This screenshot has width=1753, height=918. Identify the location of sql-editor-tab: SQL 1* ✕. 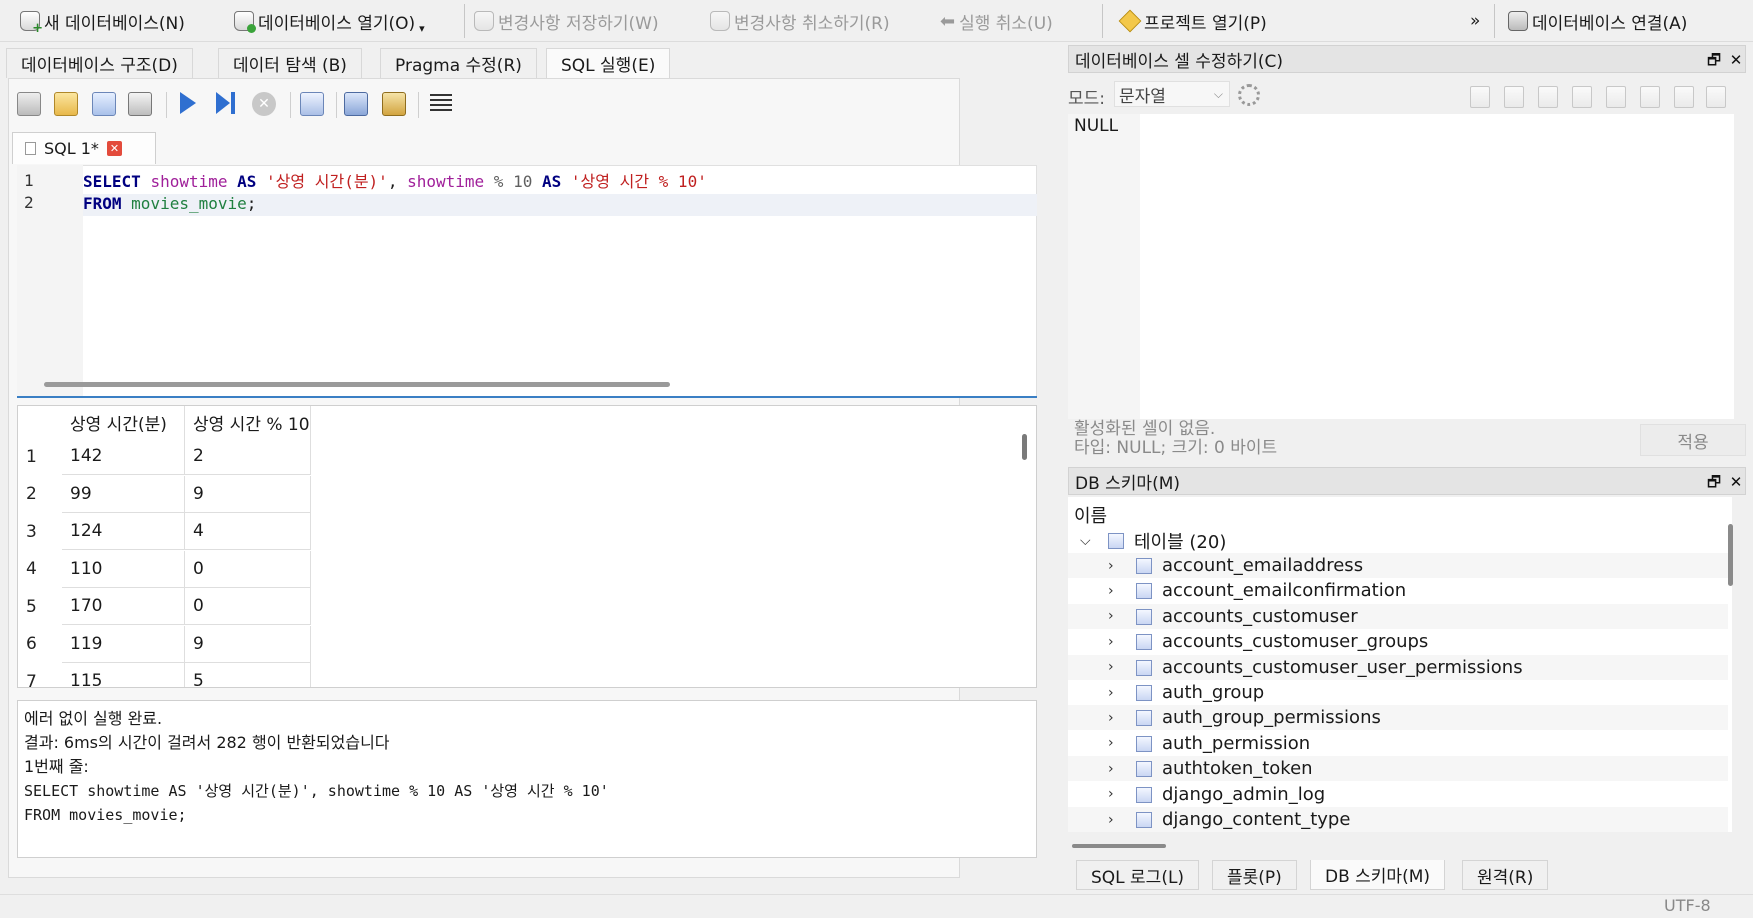
(84, 148).